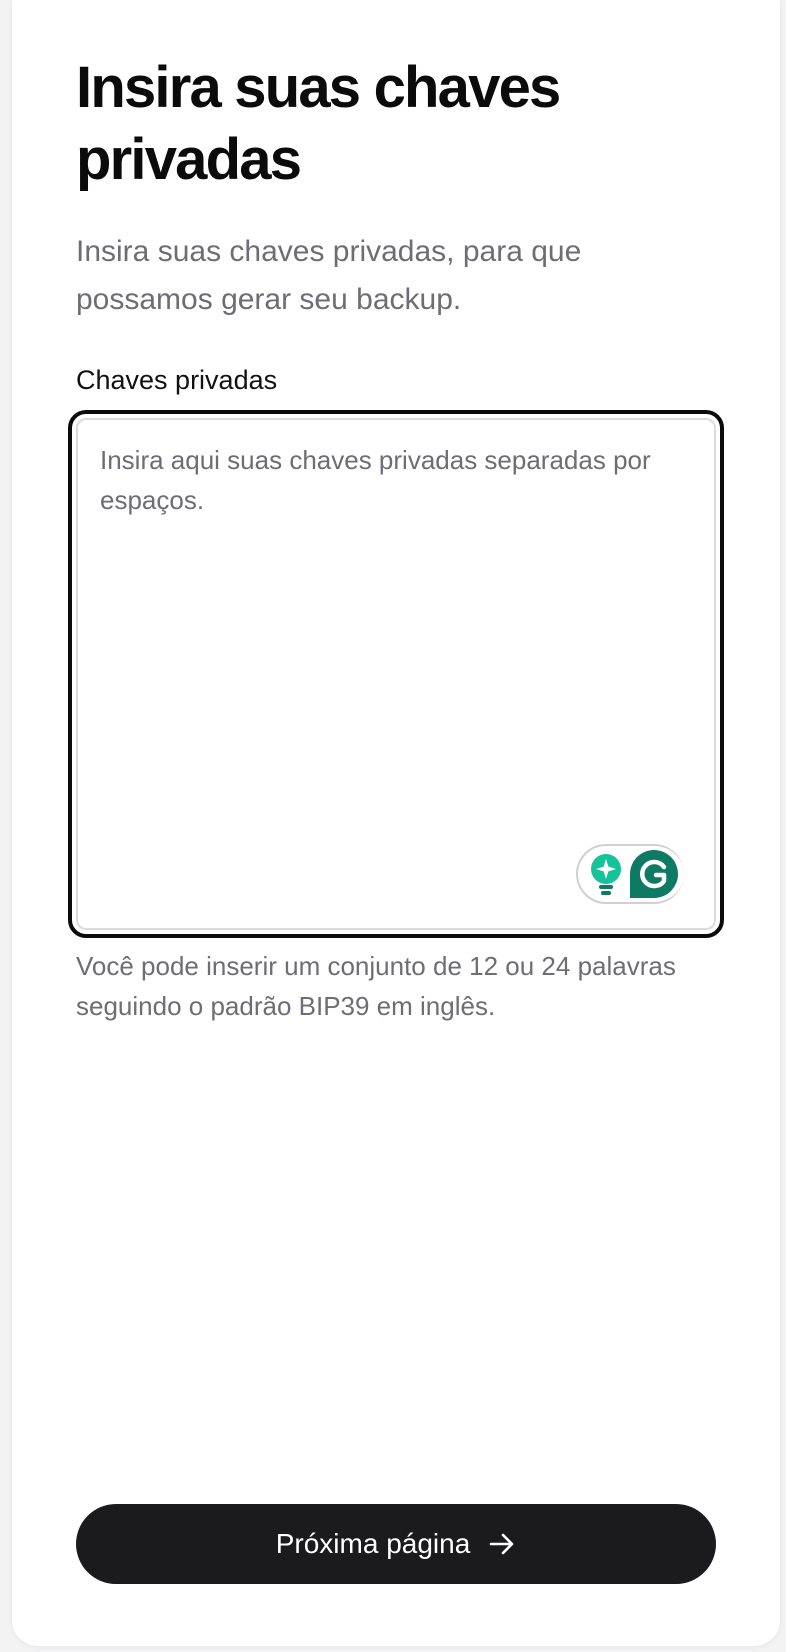  I want to click on next-page-button: Próxima página, so click(396, 1544).